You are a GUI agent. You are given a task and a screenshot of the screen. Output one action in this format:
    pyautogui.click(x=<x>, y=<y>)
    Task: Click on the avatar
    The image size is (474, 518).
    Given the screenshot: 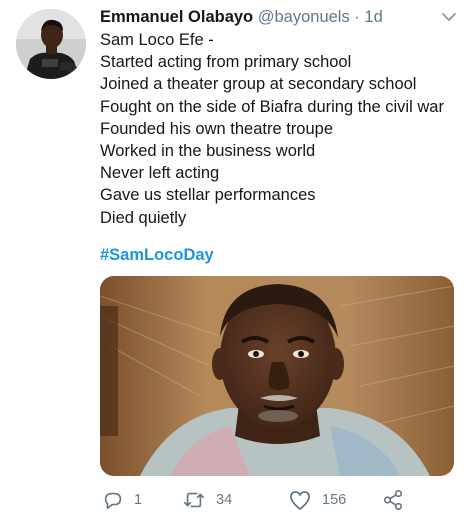 What is the action you would take?
    pyautogui.click(x=51, y=44)
    